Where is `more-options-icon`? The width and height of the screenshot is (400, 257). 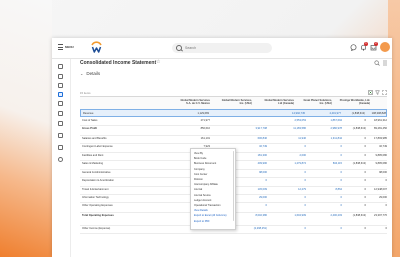 more-options-icon is located at coordinates (385, 63).